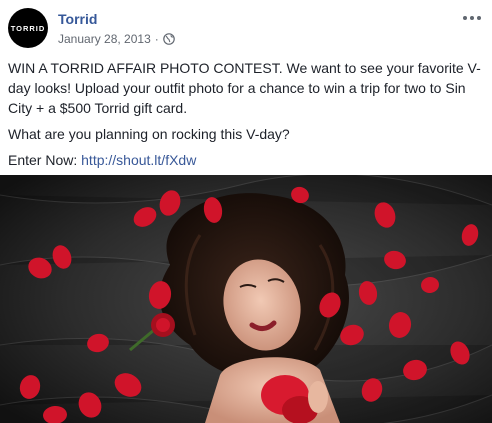 This screenshot has width=492, height=423. What do you see at coordinates (104, 39) in the screenshot?
I see `post-date-link: January 28, 2013` at bounding box center [104, 39].